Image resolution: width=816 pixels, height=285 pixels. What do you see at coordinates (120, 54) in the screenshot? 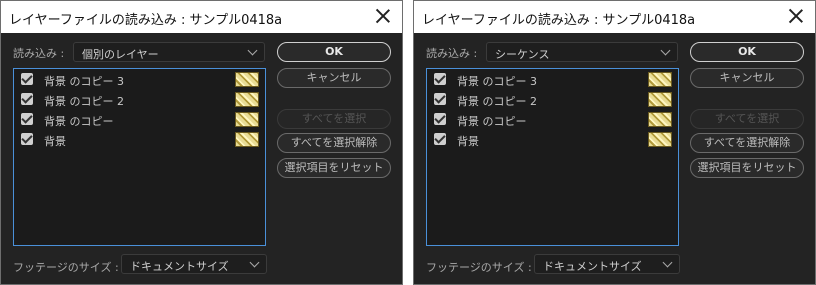
I see `import-mode-value: 個別のレイヤー` at bounding box center [120, 54].